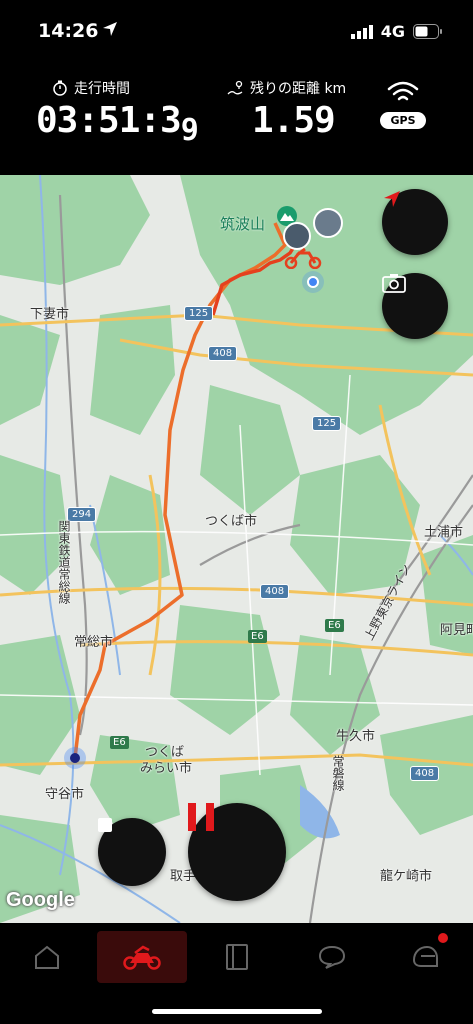 This screenshot has height=1024, width=473. I want to click on tab-chat, so click(332, 957).